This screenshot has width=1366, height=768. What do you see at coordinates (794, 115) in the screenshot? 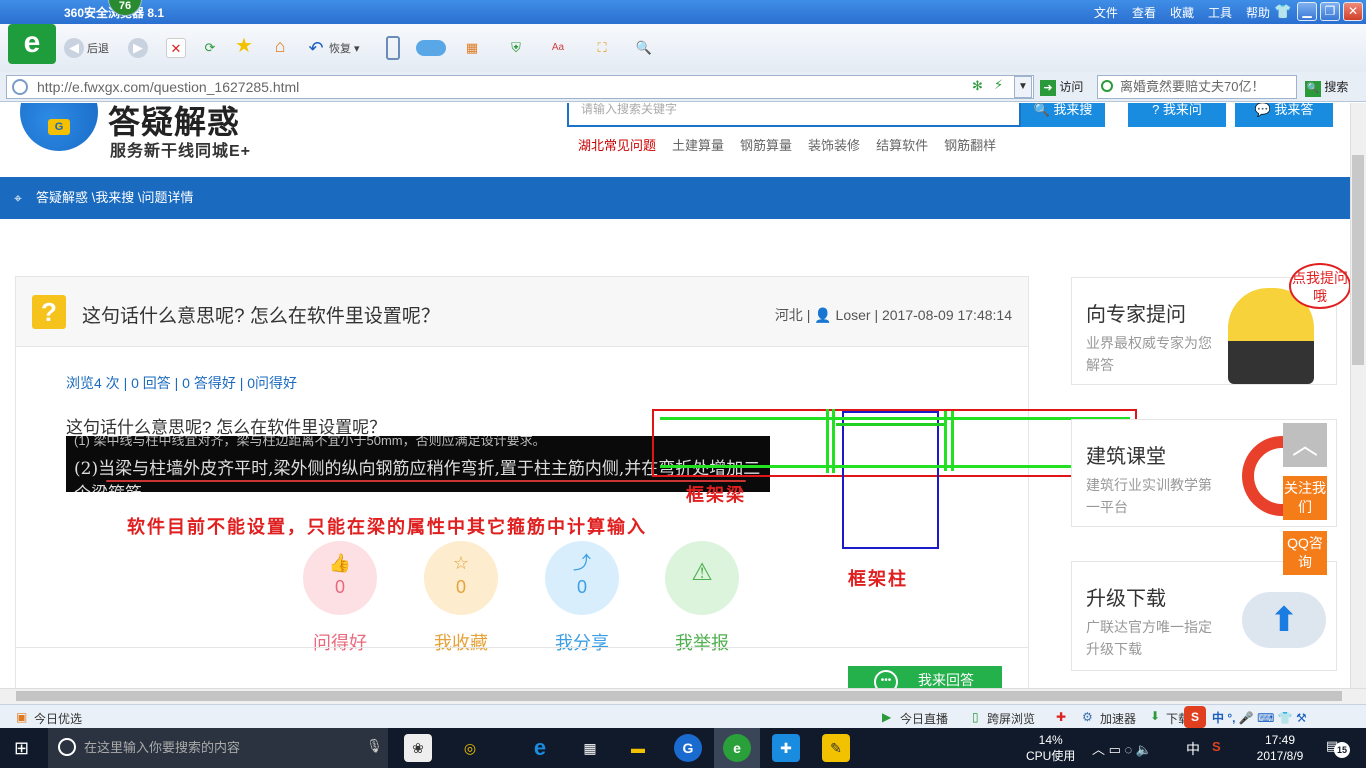
I see `site-search-input: 请输入搜索关键字` at bounding box center [794, 115].